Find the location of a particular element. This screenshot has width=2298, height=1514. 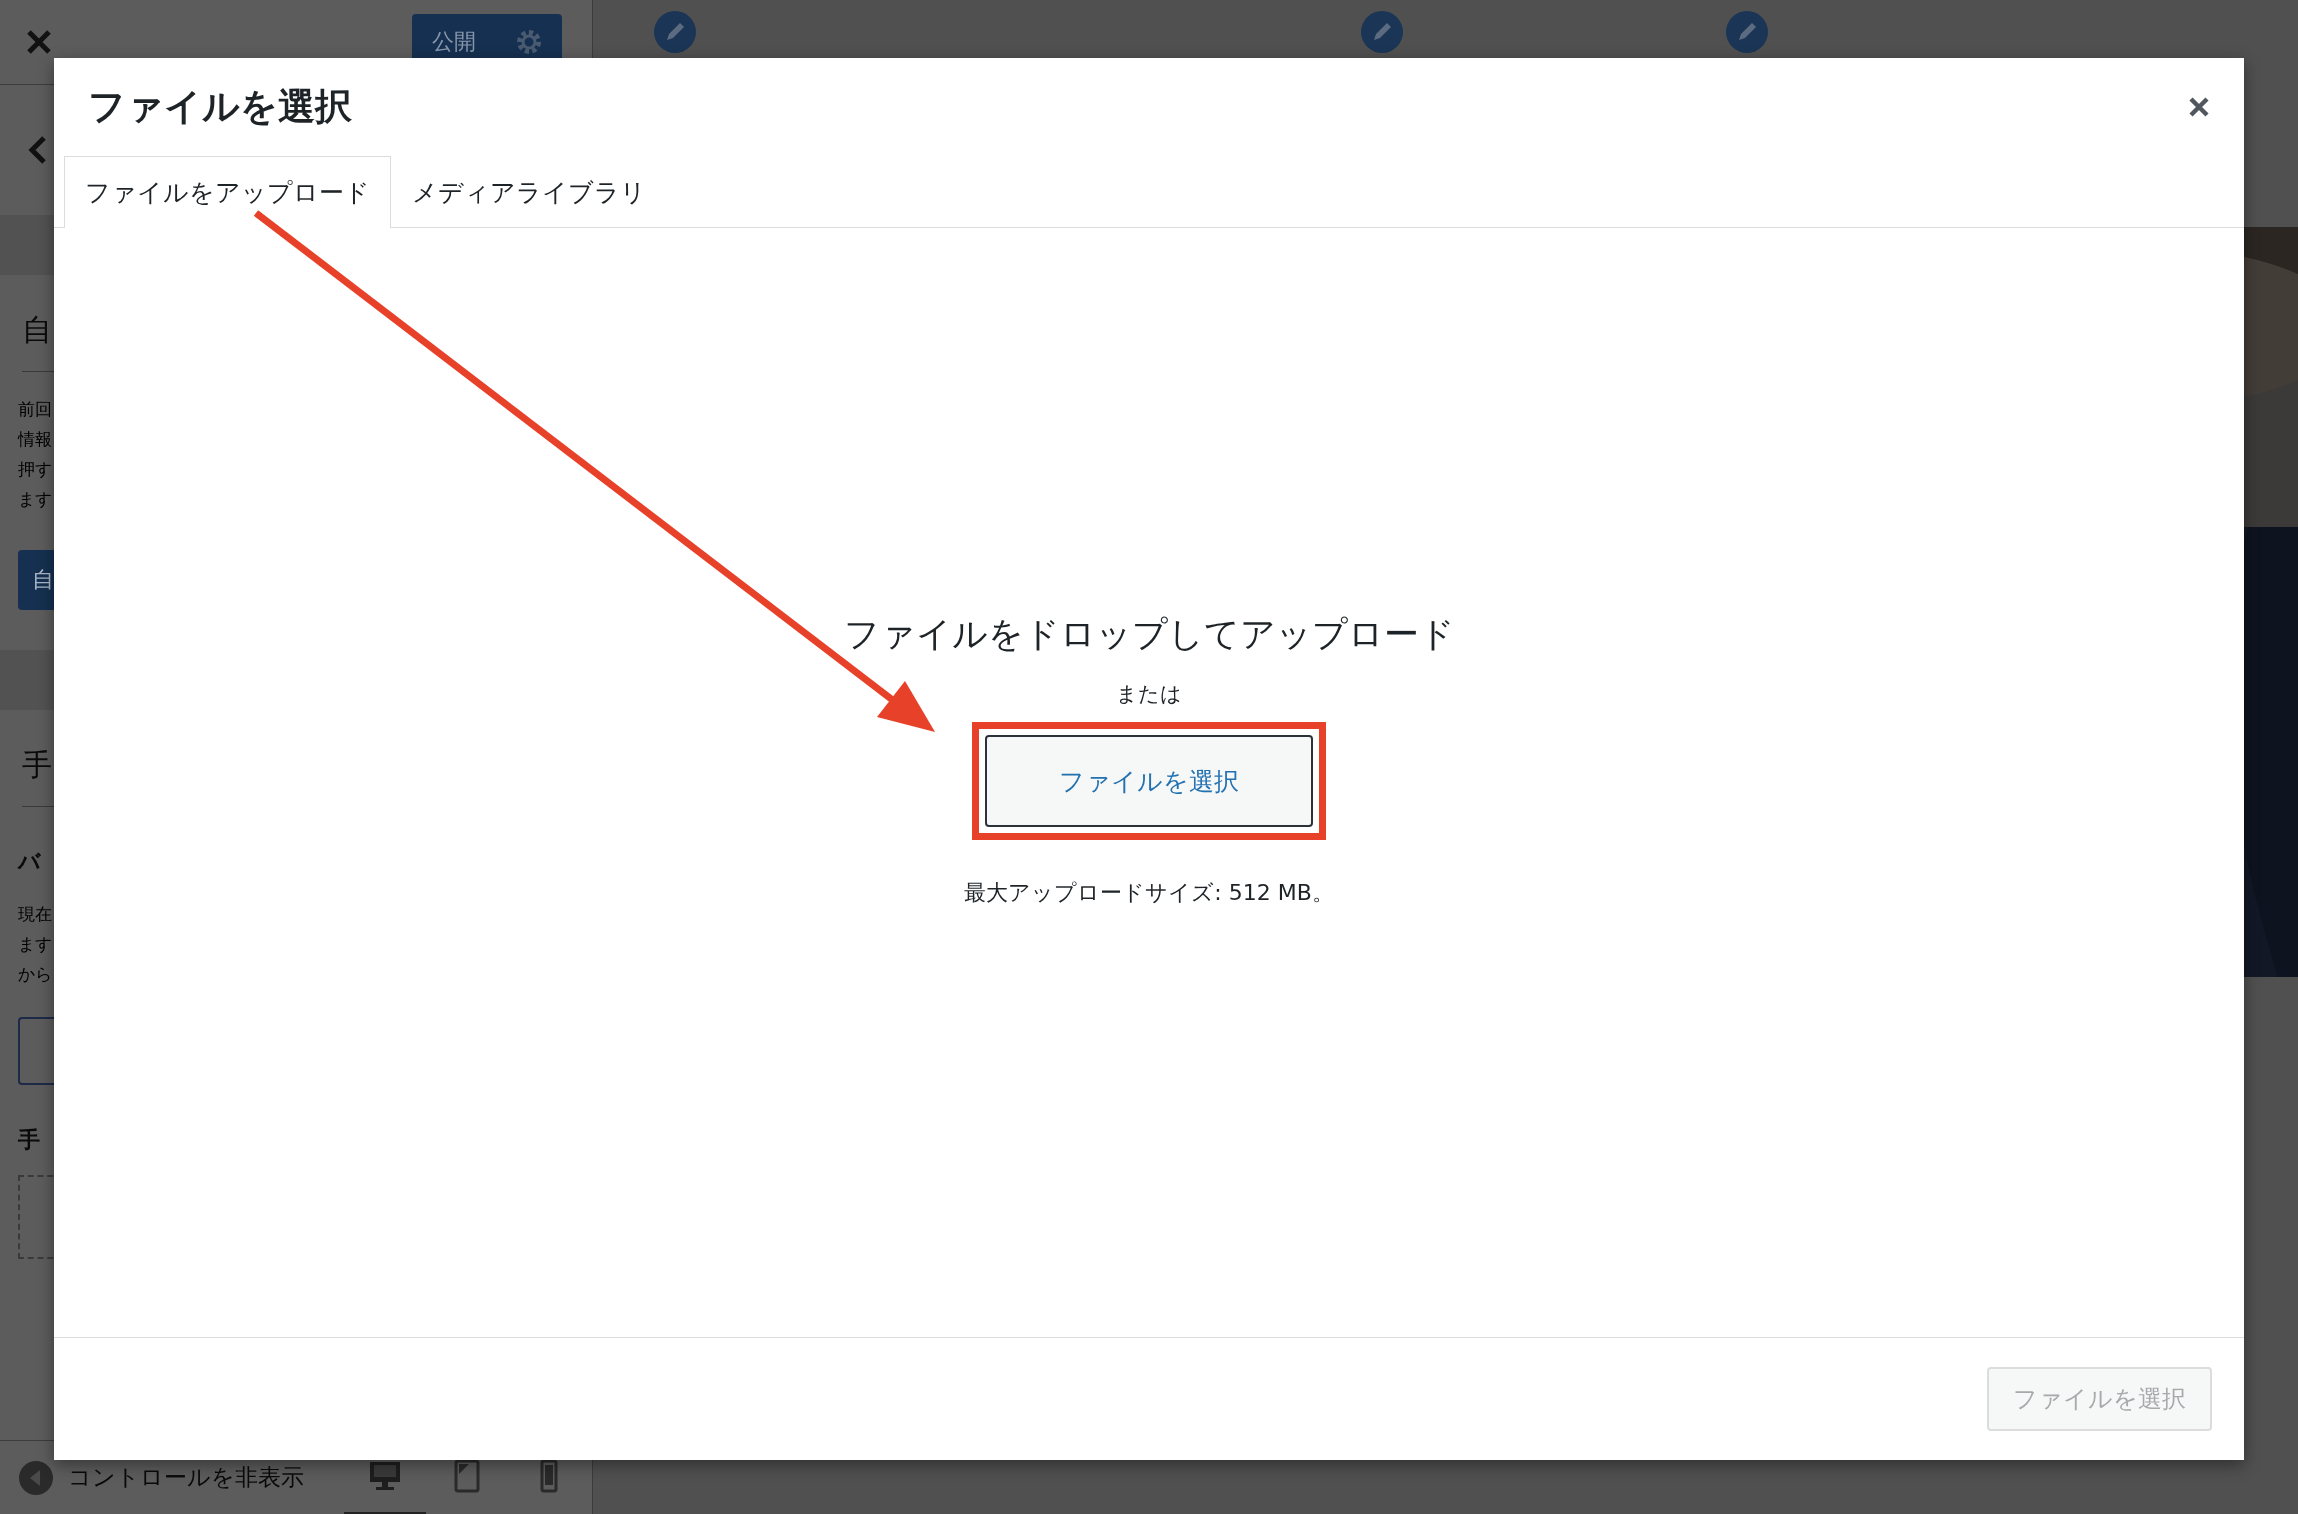

section-heading: 自 is located at coordinates (37, 330).